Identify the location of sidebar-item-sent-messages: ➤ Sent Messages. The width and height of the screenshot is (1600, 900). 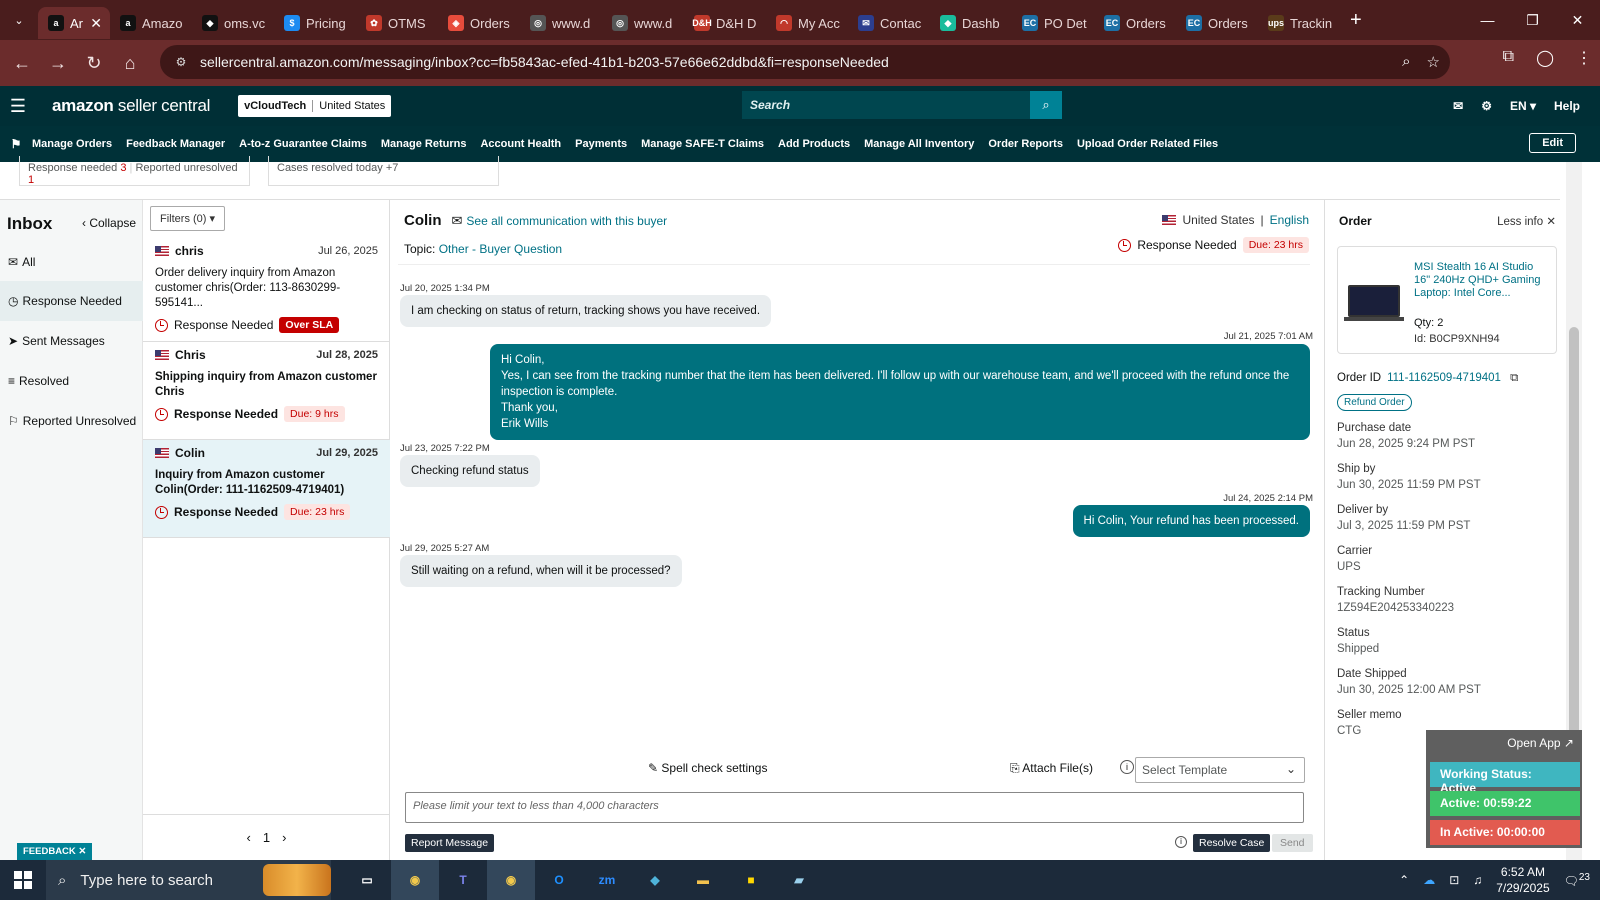
(71, 341).